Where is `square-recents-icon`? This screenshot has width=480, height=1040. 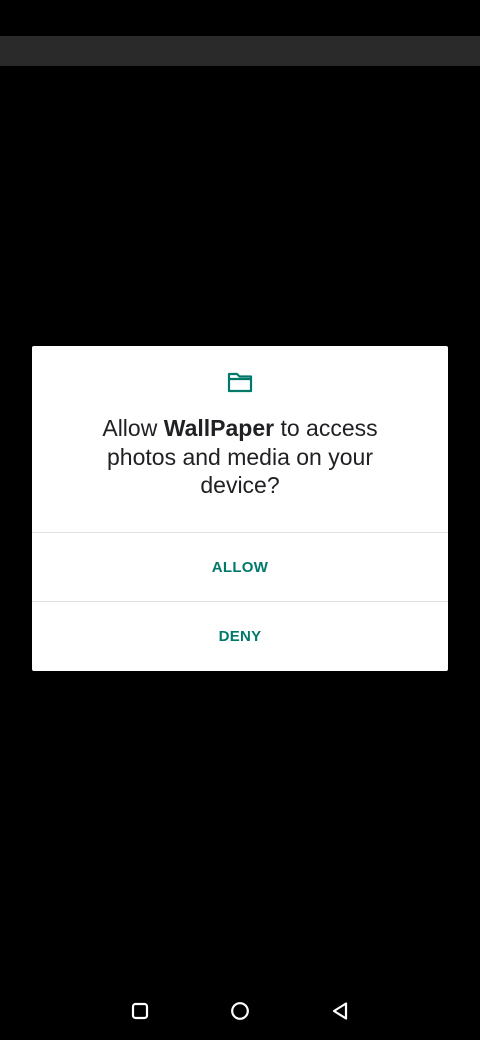
square-recents-icon is located at coordinates (140, 1011).